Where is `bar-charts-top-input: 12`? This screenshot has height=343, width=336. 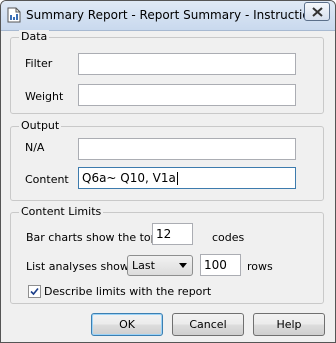 bar-charts-top-input: 12 is located at coordinates (172, 234).